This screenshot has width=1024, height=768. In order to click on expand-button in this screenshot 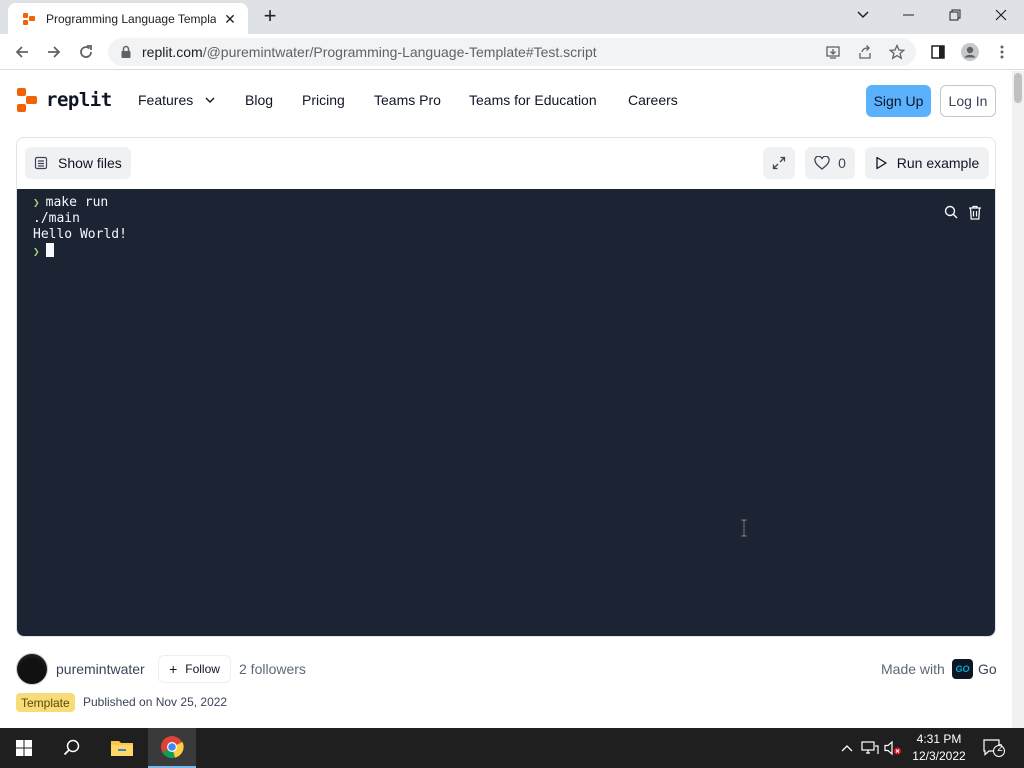, I will do `click(779, 163)`.